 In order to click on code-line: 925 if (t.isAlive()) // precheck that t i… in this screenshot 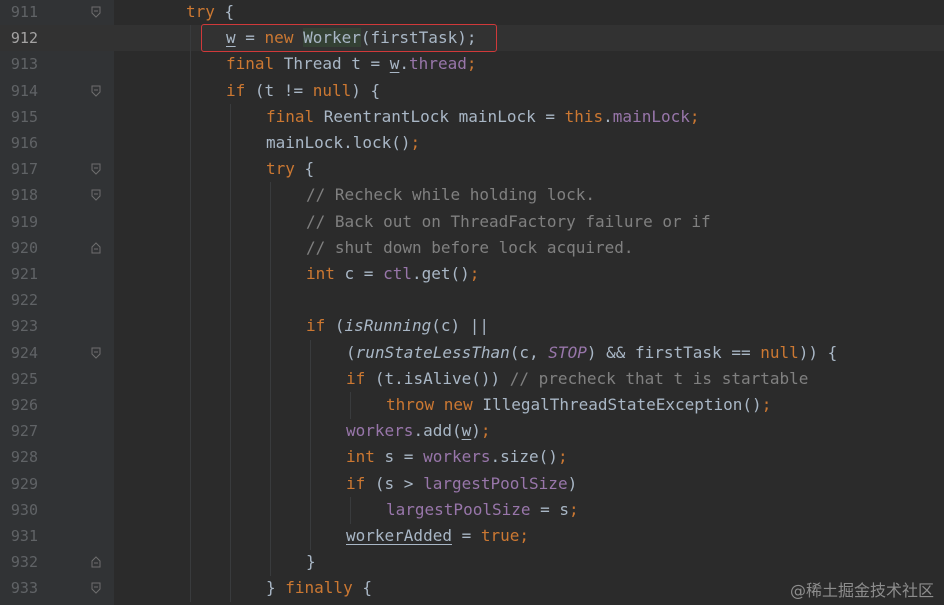, I will do `click(472, 379)`.